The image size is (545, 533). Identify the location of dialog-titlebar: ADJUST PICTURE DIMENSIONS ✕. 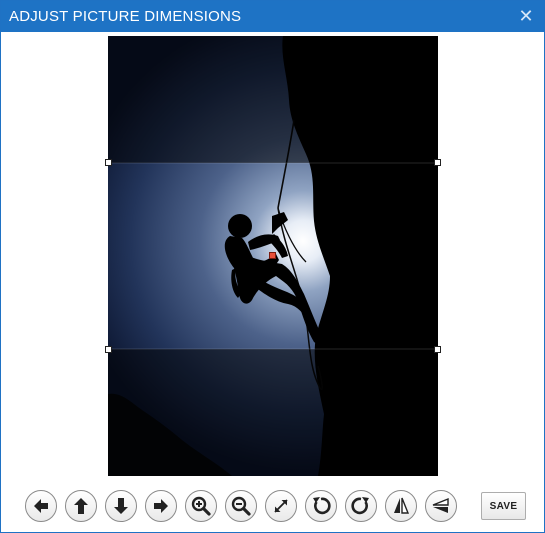
(272, 16).